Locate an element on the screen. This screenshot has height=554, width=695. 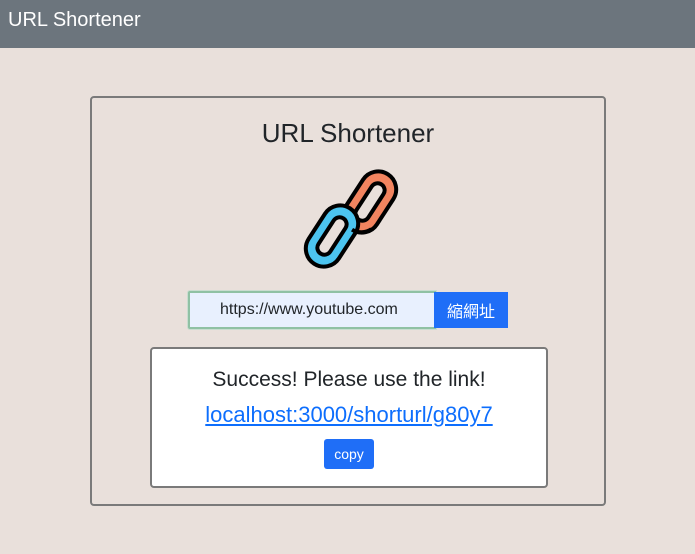
short-url-link: localhost:3000/shorturl/g80y7 is located at coordinates (348, 414).